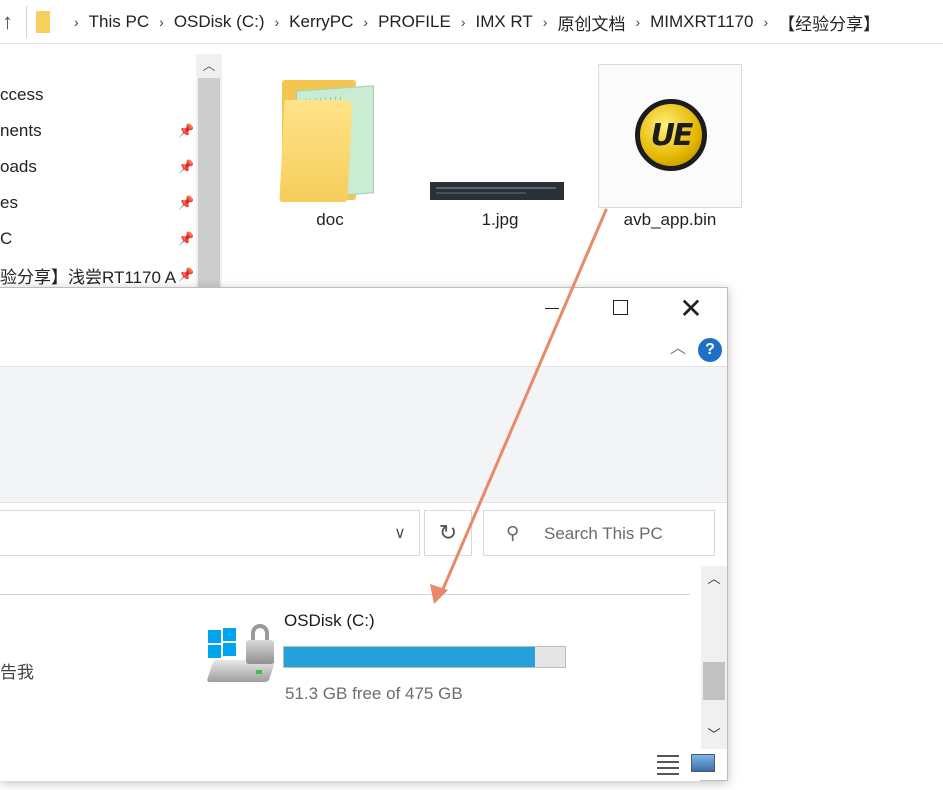 The width and height of the screenshot is (943, 790). I want to click on search-input: ⚲ Search This PC, so click(599, 533).